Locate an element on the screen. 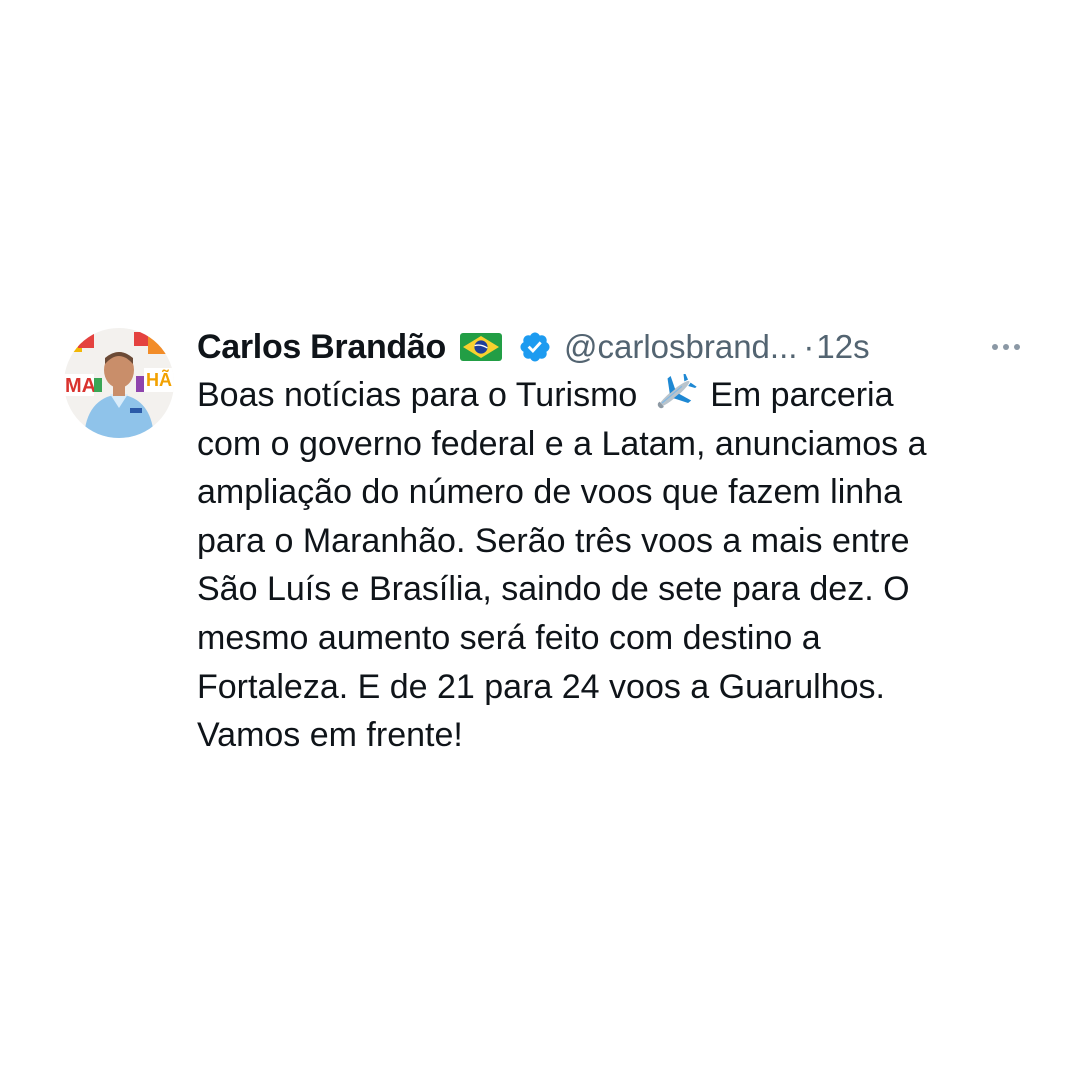 The image size is (1080, 1080). svg-text: HÃ is located at coordinates (159, 379).